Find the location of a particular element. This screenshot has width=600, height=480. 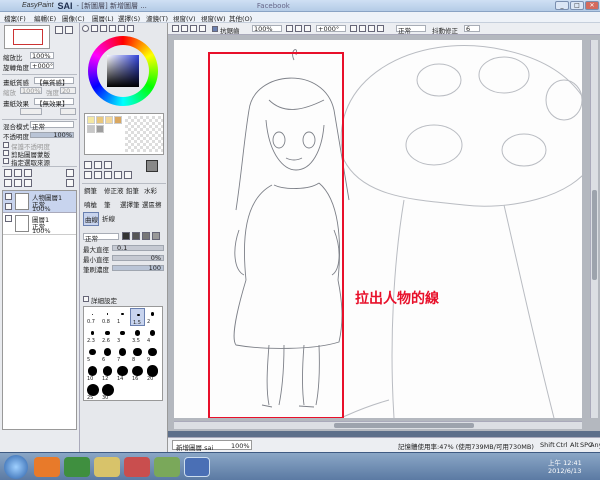

menu-layer: 圖層(L) is located at coordinates (103, 18).